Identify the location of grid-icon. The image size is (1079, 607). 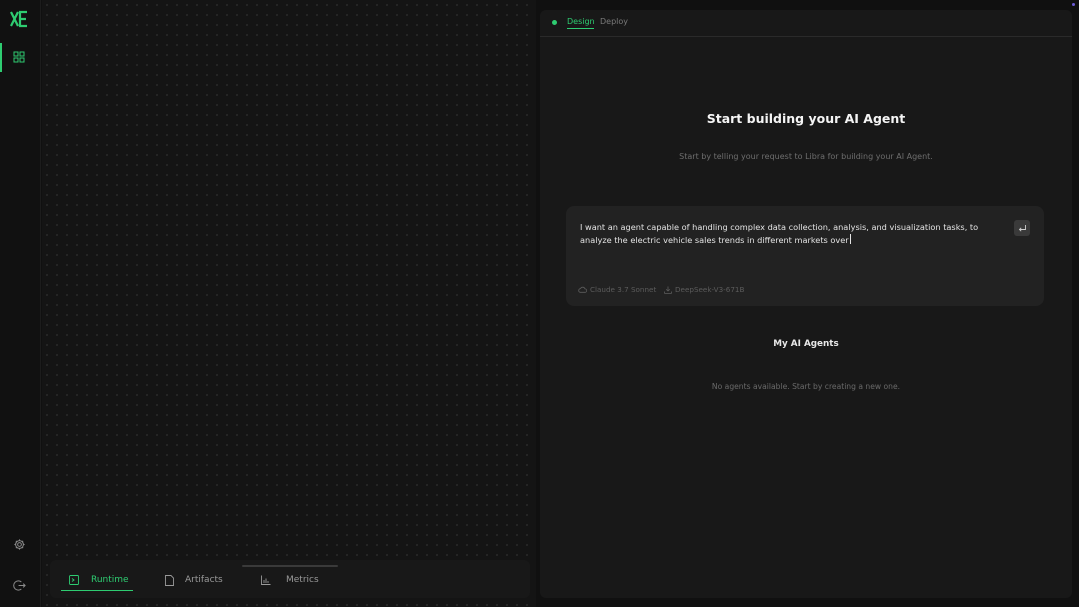
(20, 58).